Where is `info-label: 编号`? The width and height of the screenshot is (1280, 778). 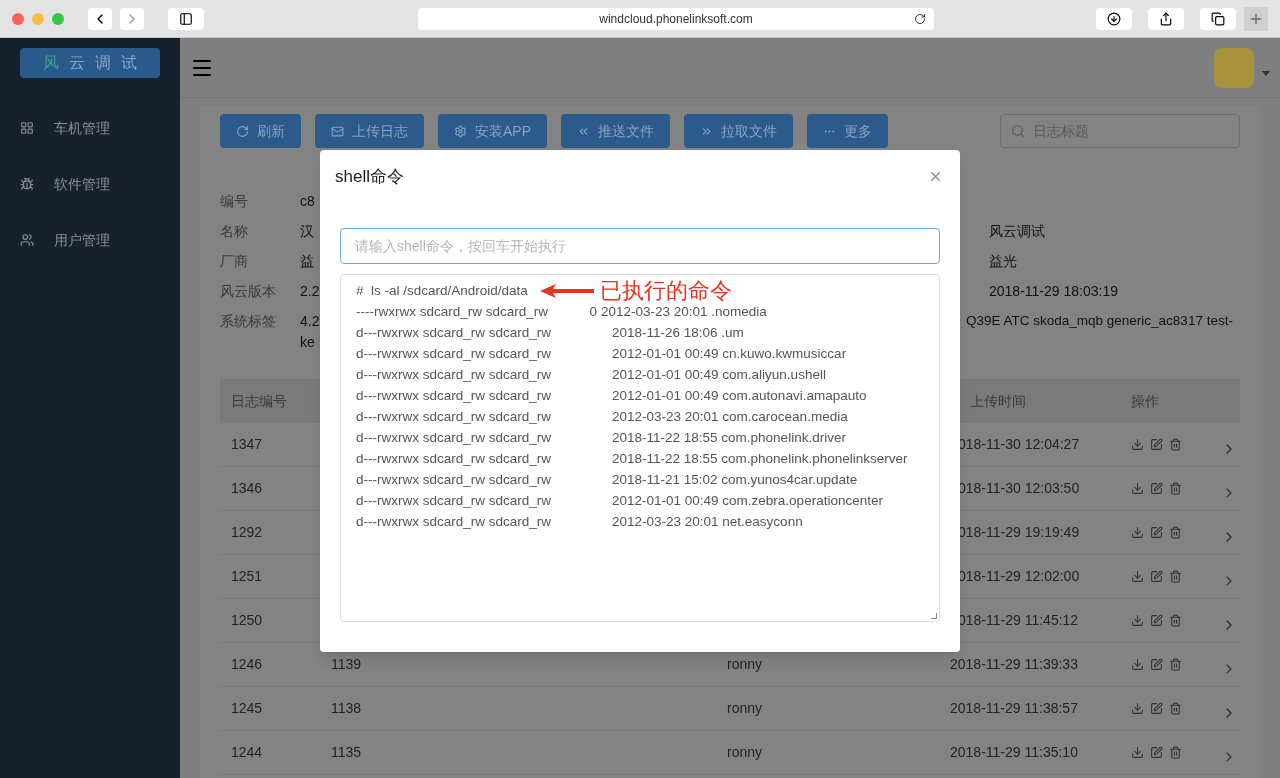
info-label: 编号 is located at coordinates (234, 201).